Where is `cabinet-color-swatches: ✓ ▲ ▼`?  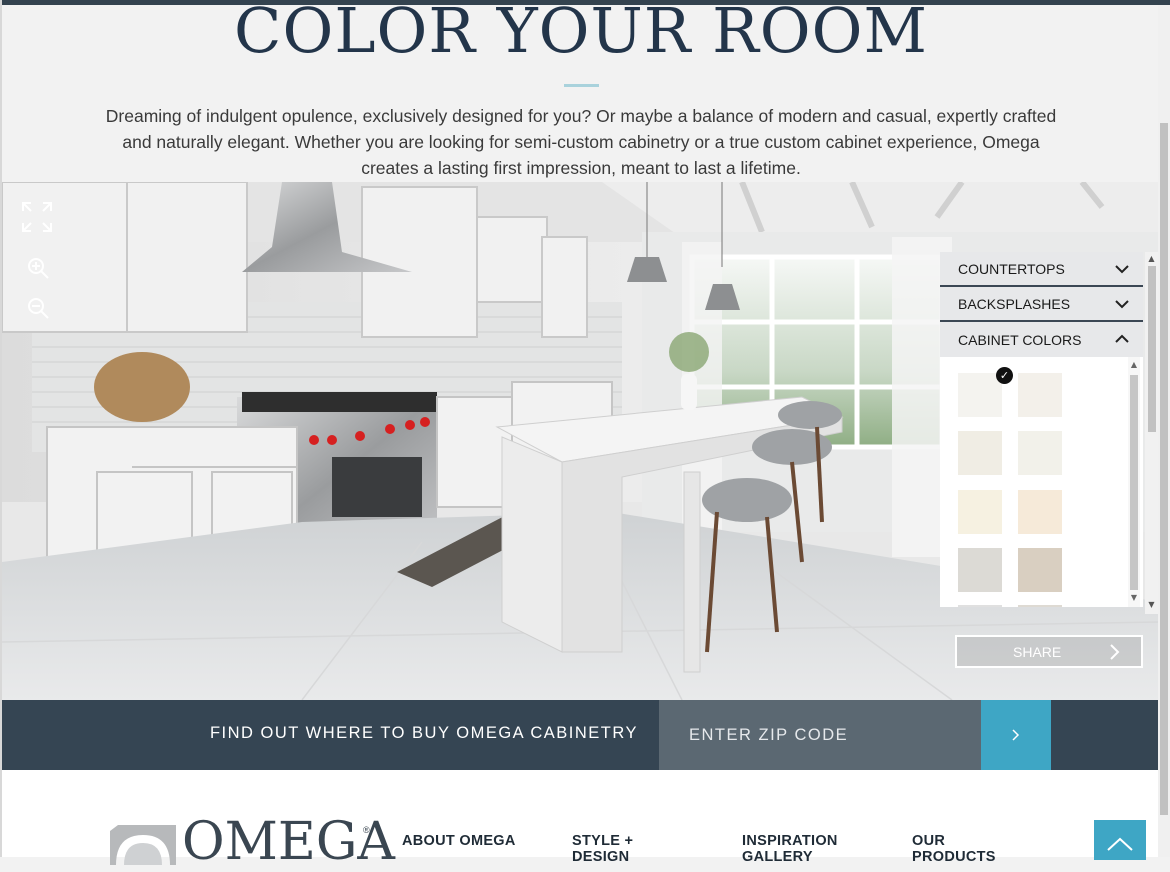 cabinet-color-swatches: ✓ ▲ ▼ is located at coordinates (1041, 482).